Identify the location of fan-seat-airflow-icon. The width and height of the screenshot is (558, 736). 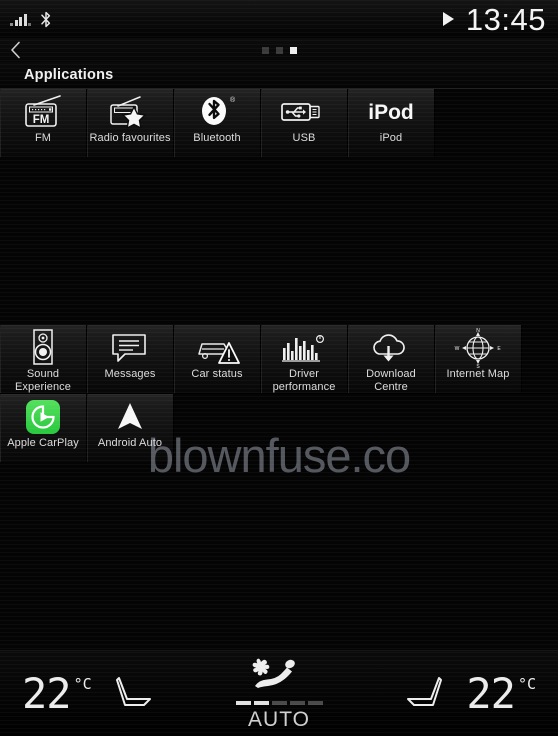
(273, 673).